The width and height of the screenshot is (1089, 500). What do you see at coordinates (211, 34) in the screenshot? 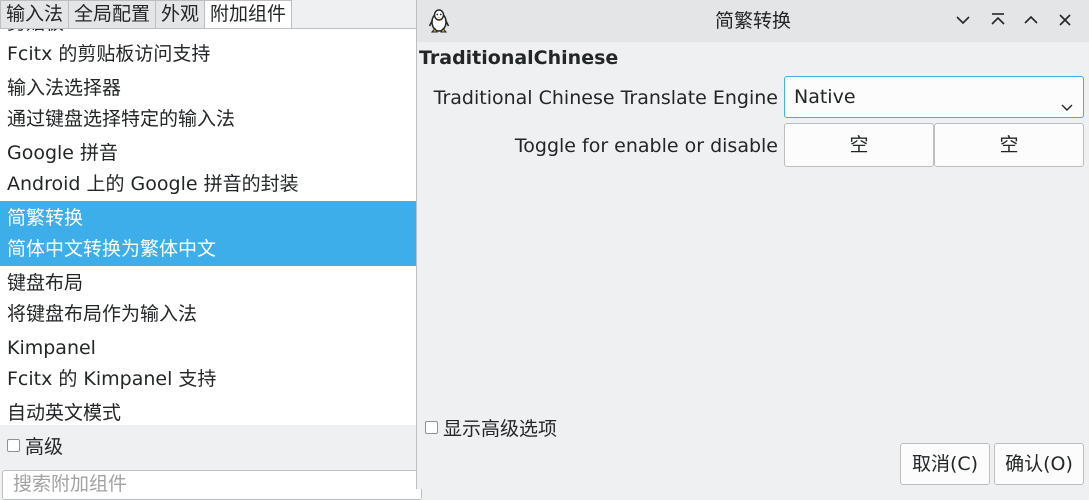
I see `addon-name: 剪贴板` at bounding box center [211, 34].